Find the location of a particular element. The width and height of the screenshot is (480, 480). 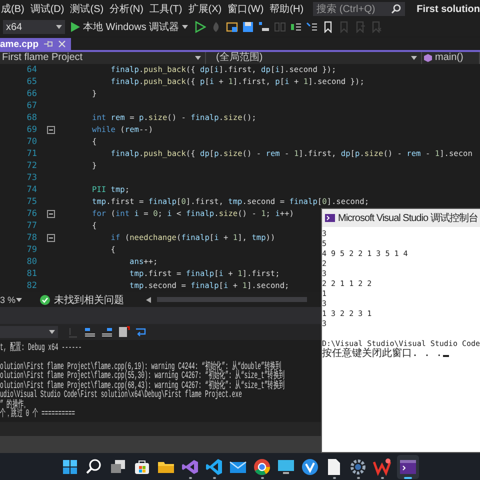

output-line: olution\First flame Project\flame.cpp(68,43): warning C4267: “初始化”: 从“size_t”转换到 is located at coordinates (142, 386).